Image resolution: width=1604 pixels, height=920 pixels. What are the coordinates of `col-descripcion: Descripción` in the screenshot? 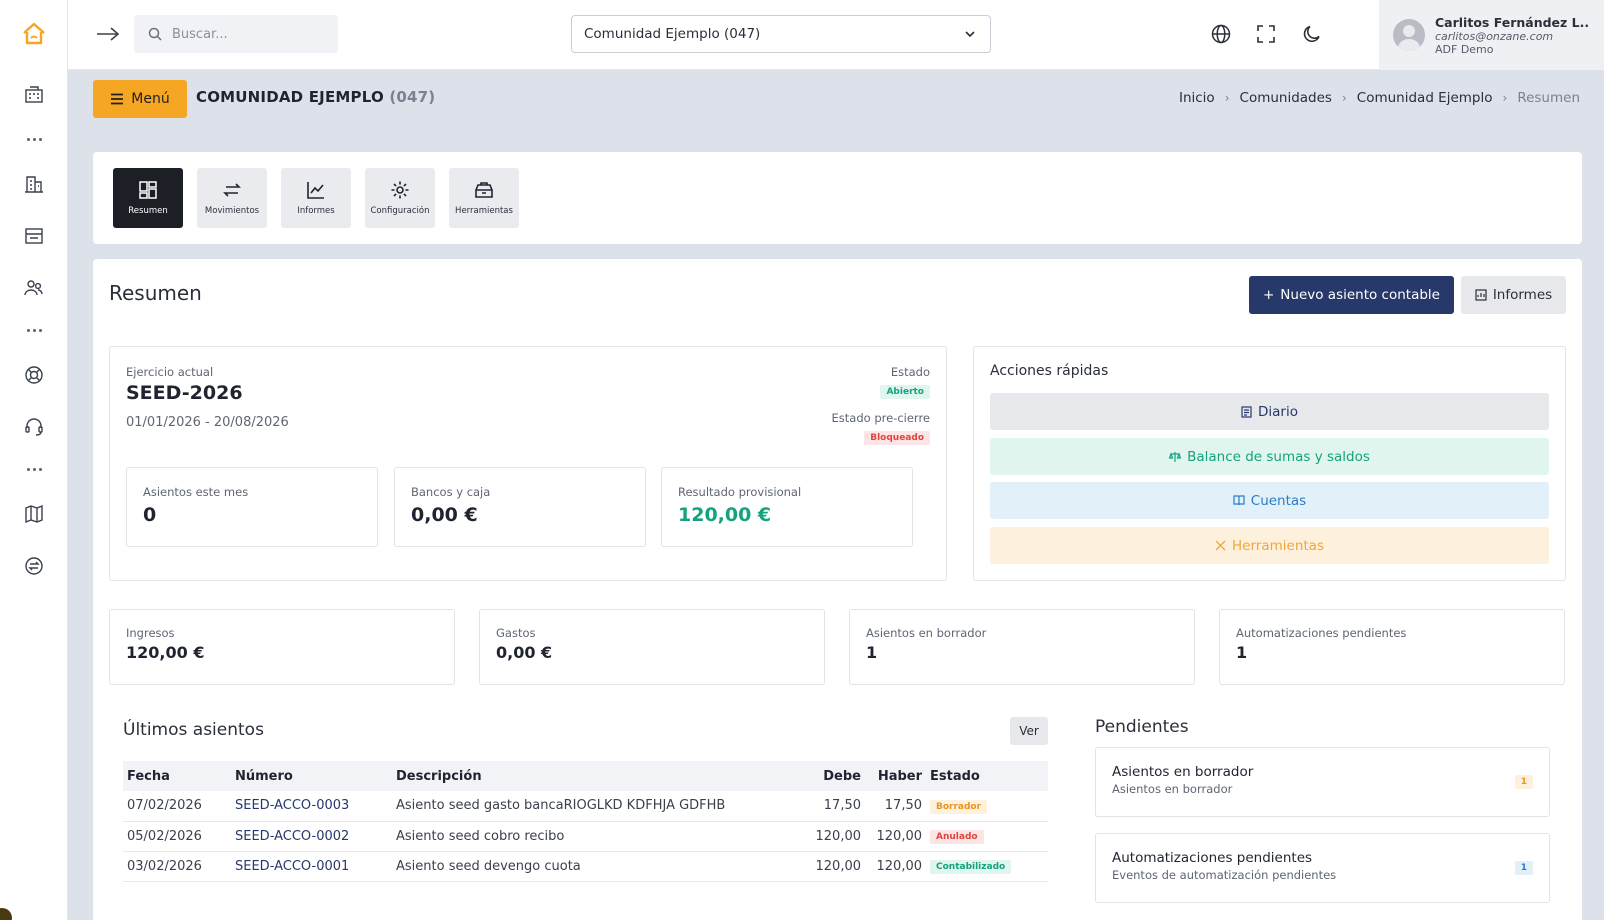 It's located at (598, 776).